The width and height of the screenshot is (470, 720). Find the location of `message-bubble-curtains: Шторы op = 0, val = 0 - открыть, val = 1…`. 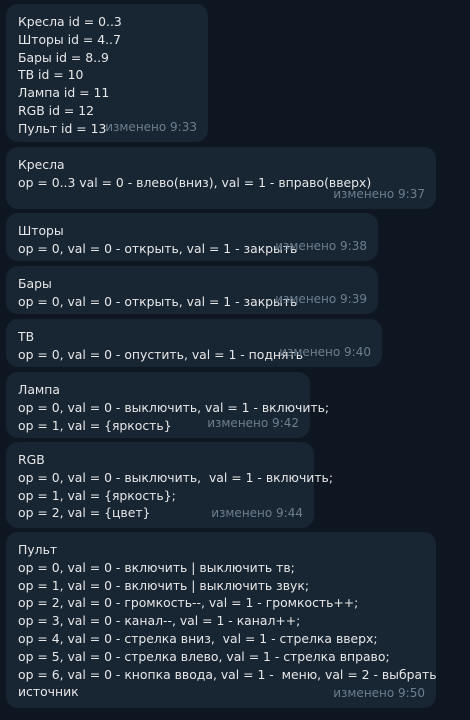

message-bubble-curtains: Шторы op = 0, val = 0 - открыть, val = 1… is located at coordinates (192, 237).